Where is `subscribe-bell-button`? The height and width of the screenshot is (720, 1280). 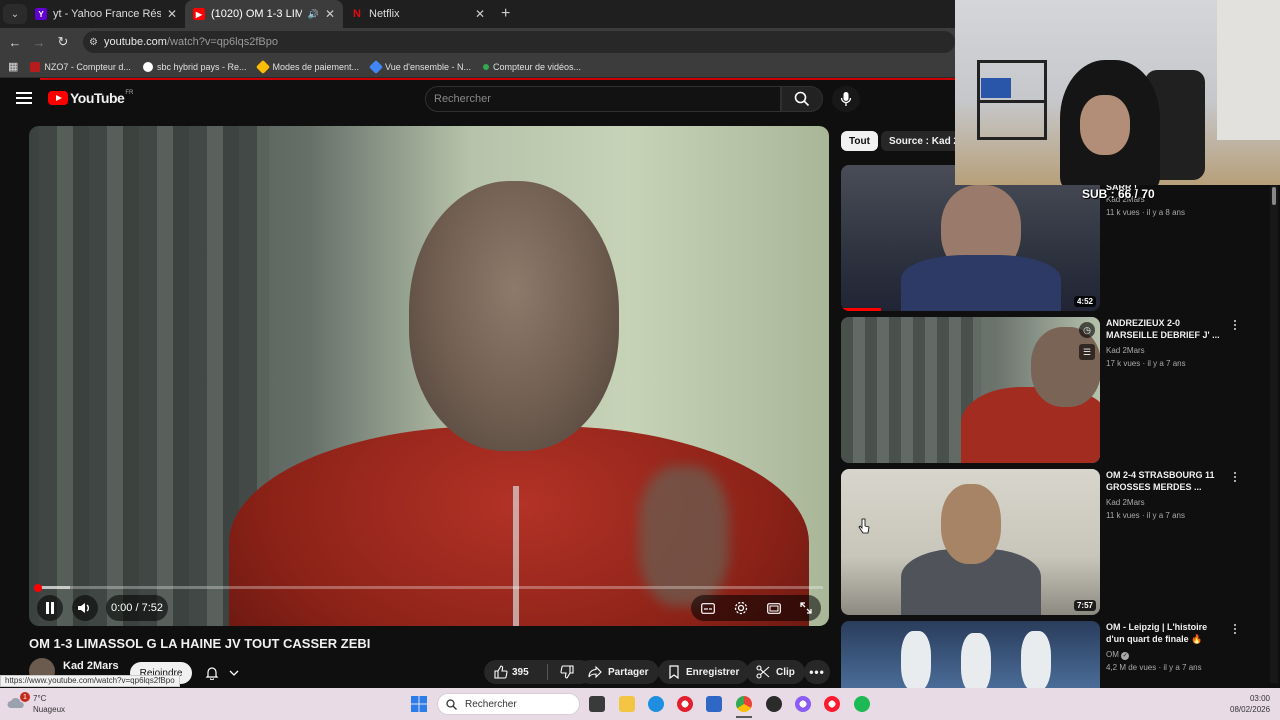
subscribe-bell-button is located at coordinates (222, 673).